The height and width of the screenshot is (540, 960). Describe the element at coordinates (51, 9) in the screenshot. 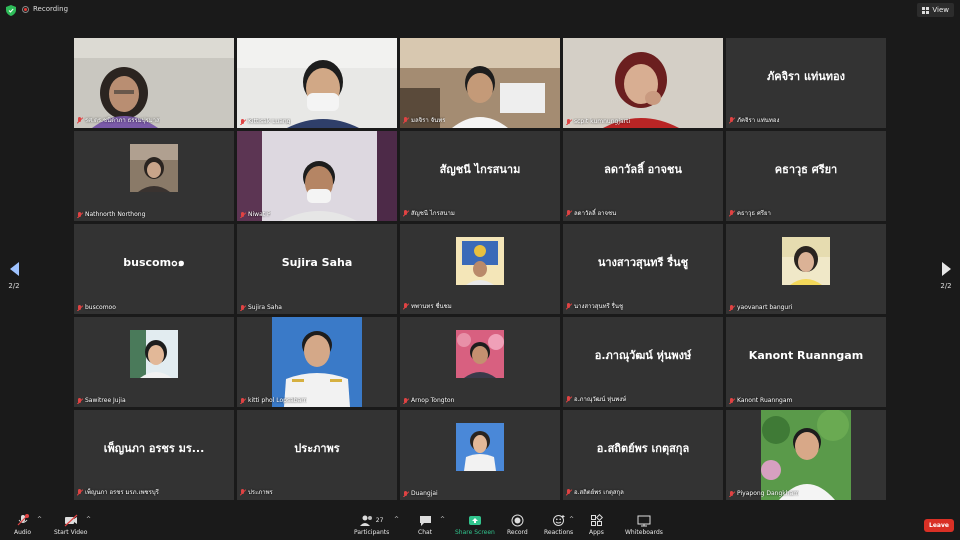

I see `recording-label: Recording` at that location.